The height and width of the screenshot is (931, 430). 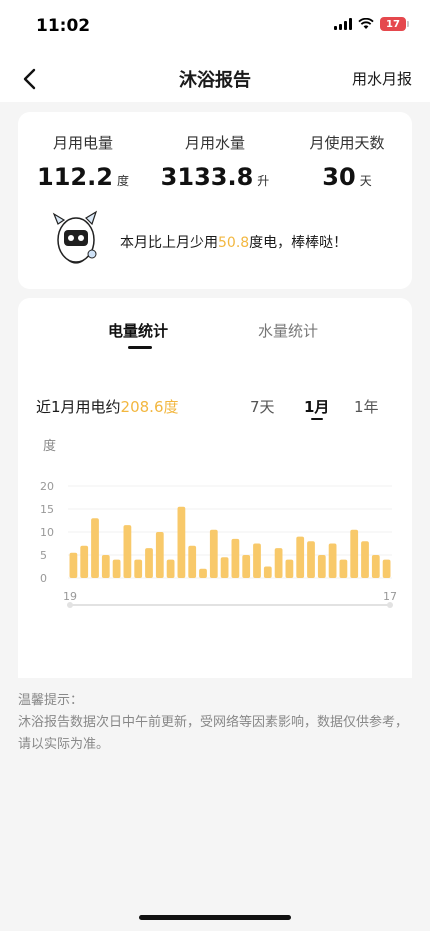 What do you see at coordinates (213, 733) in the screenshot?
I see `footer-text: 沐浴报告数据次日中午前更新，受网络等因素影响，数据仅供参考，请以实际为准。` at bounding box center [213, 733].